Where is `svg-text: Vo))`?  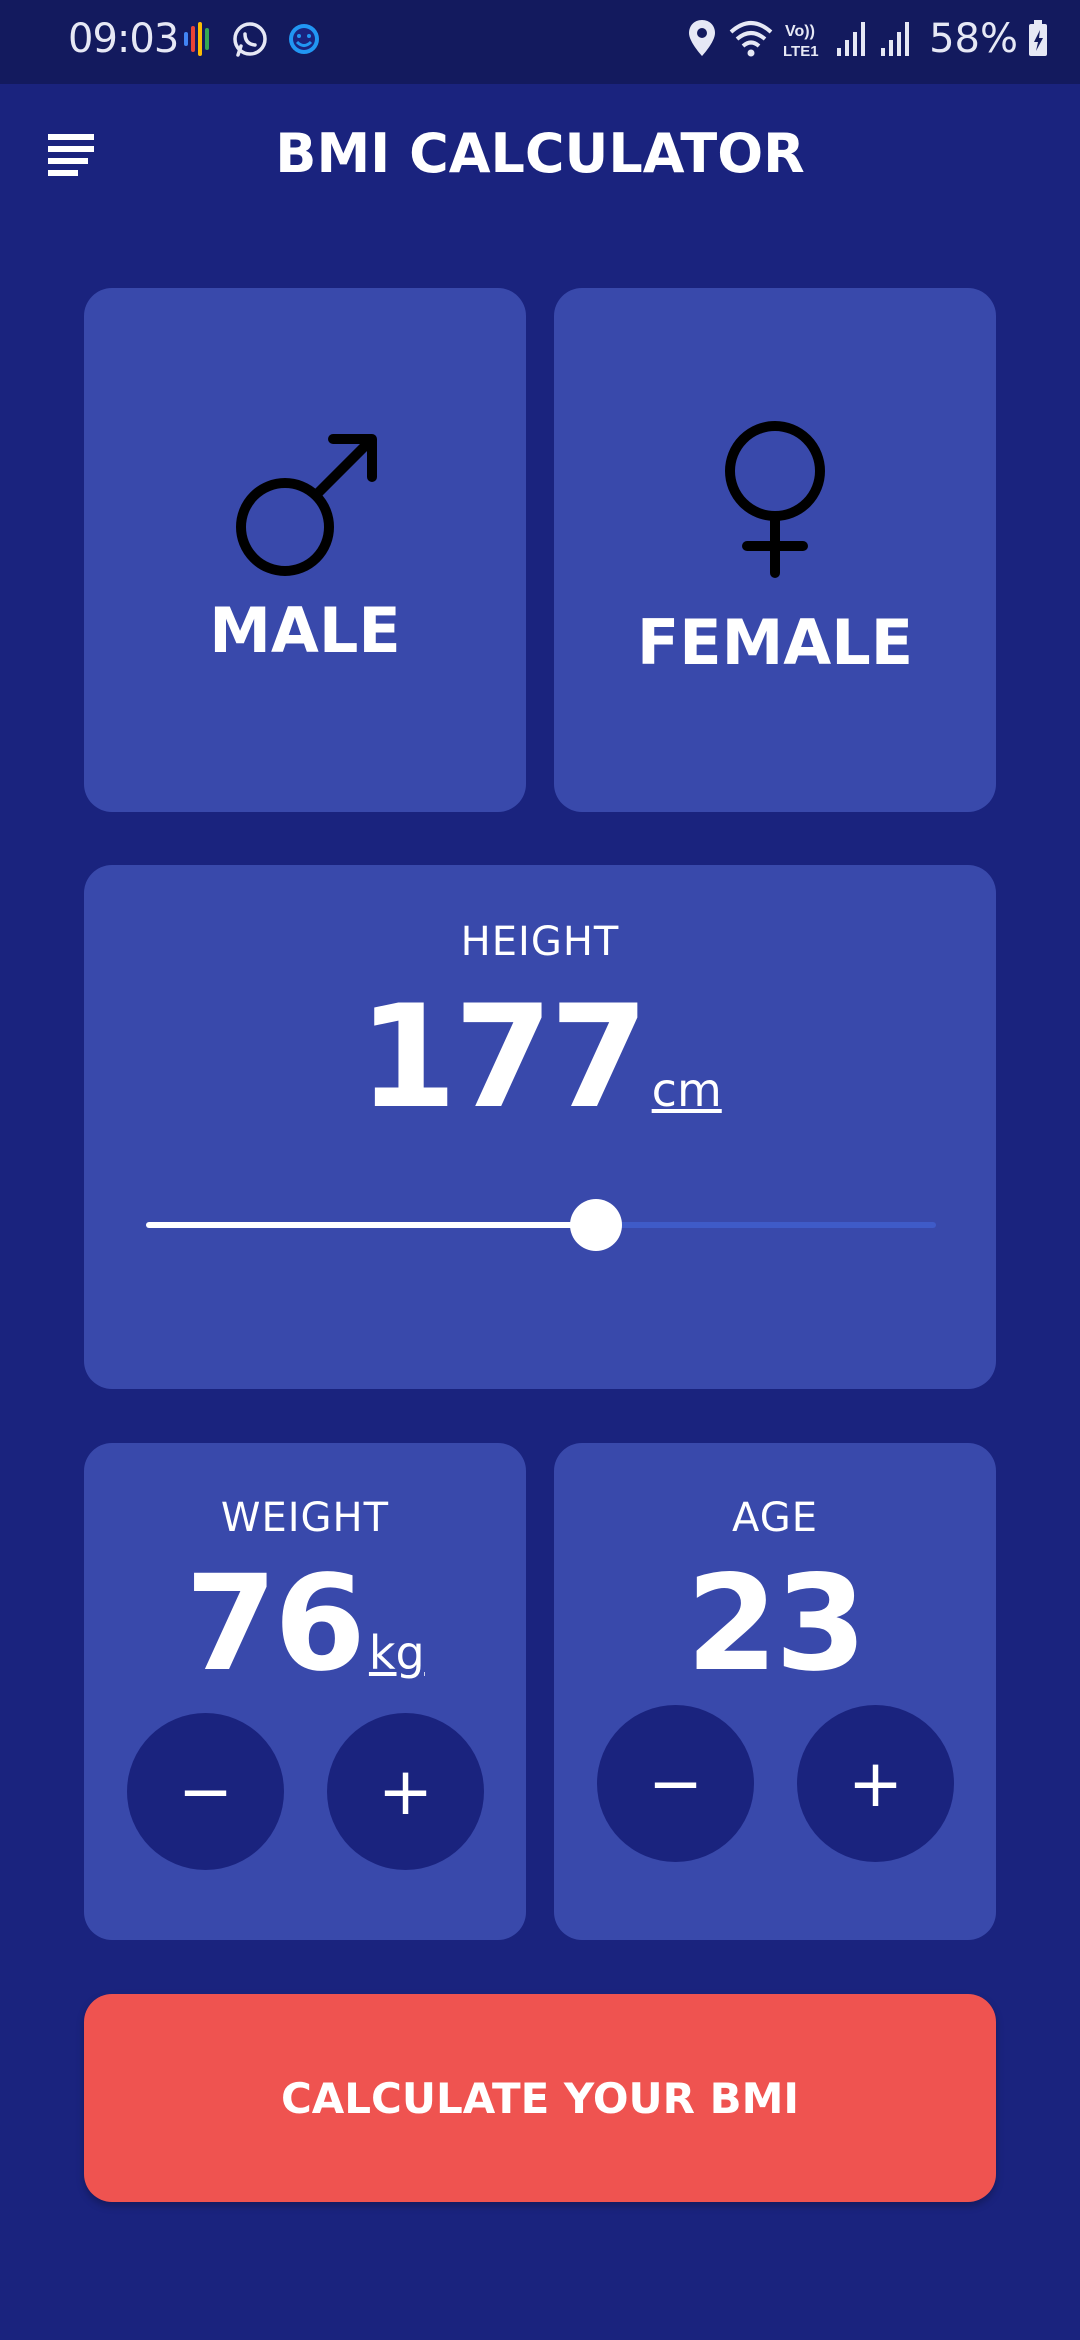 svg-text: Vo)) is located at coordinates (800, 31).